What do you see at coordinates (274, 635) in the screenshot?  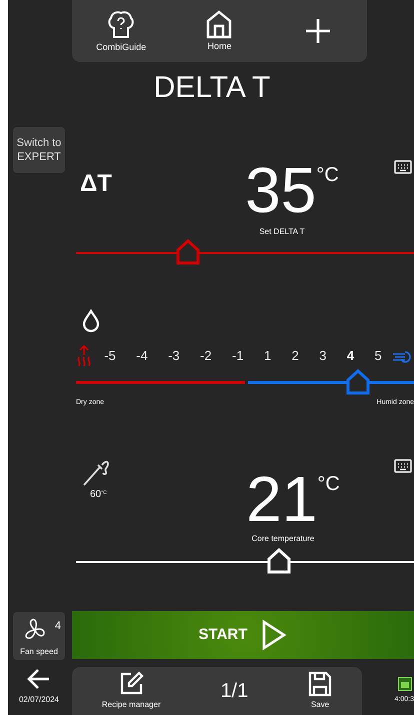 I see `play-icon` at bounding box center [274, 635].